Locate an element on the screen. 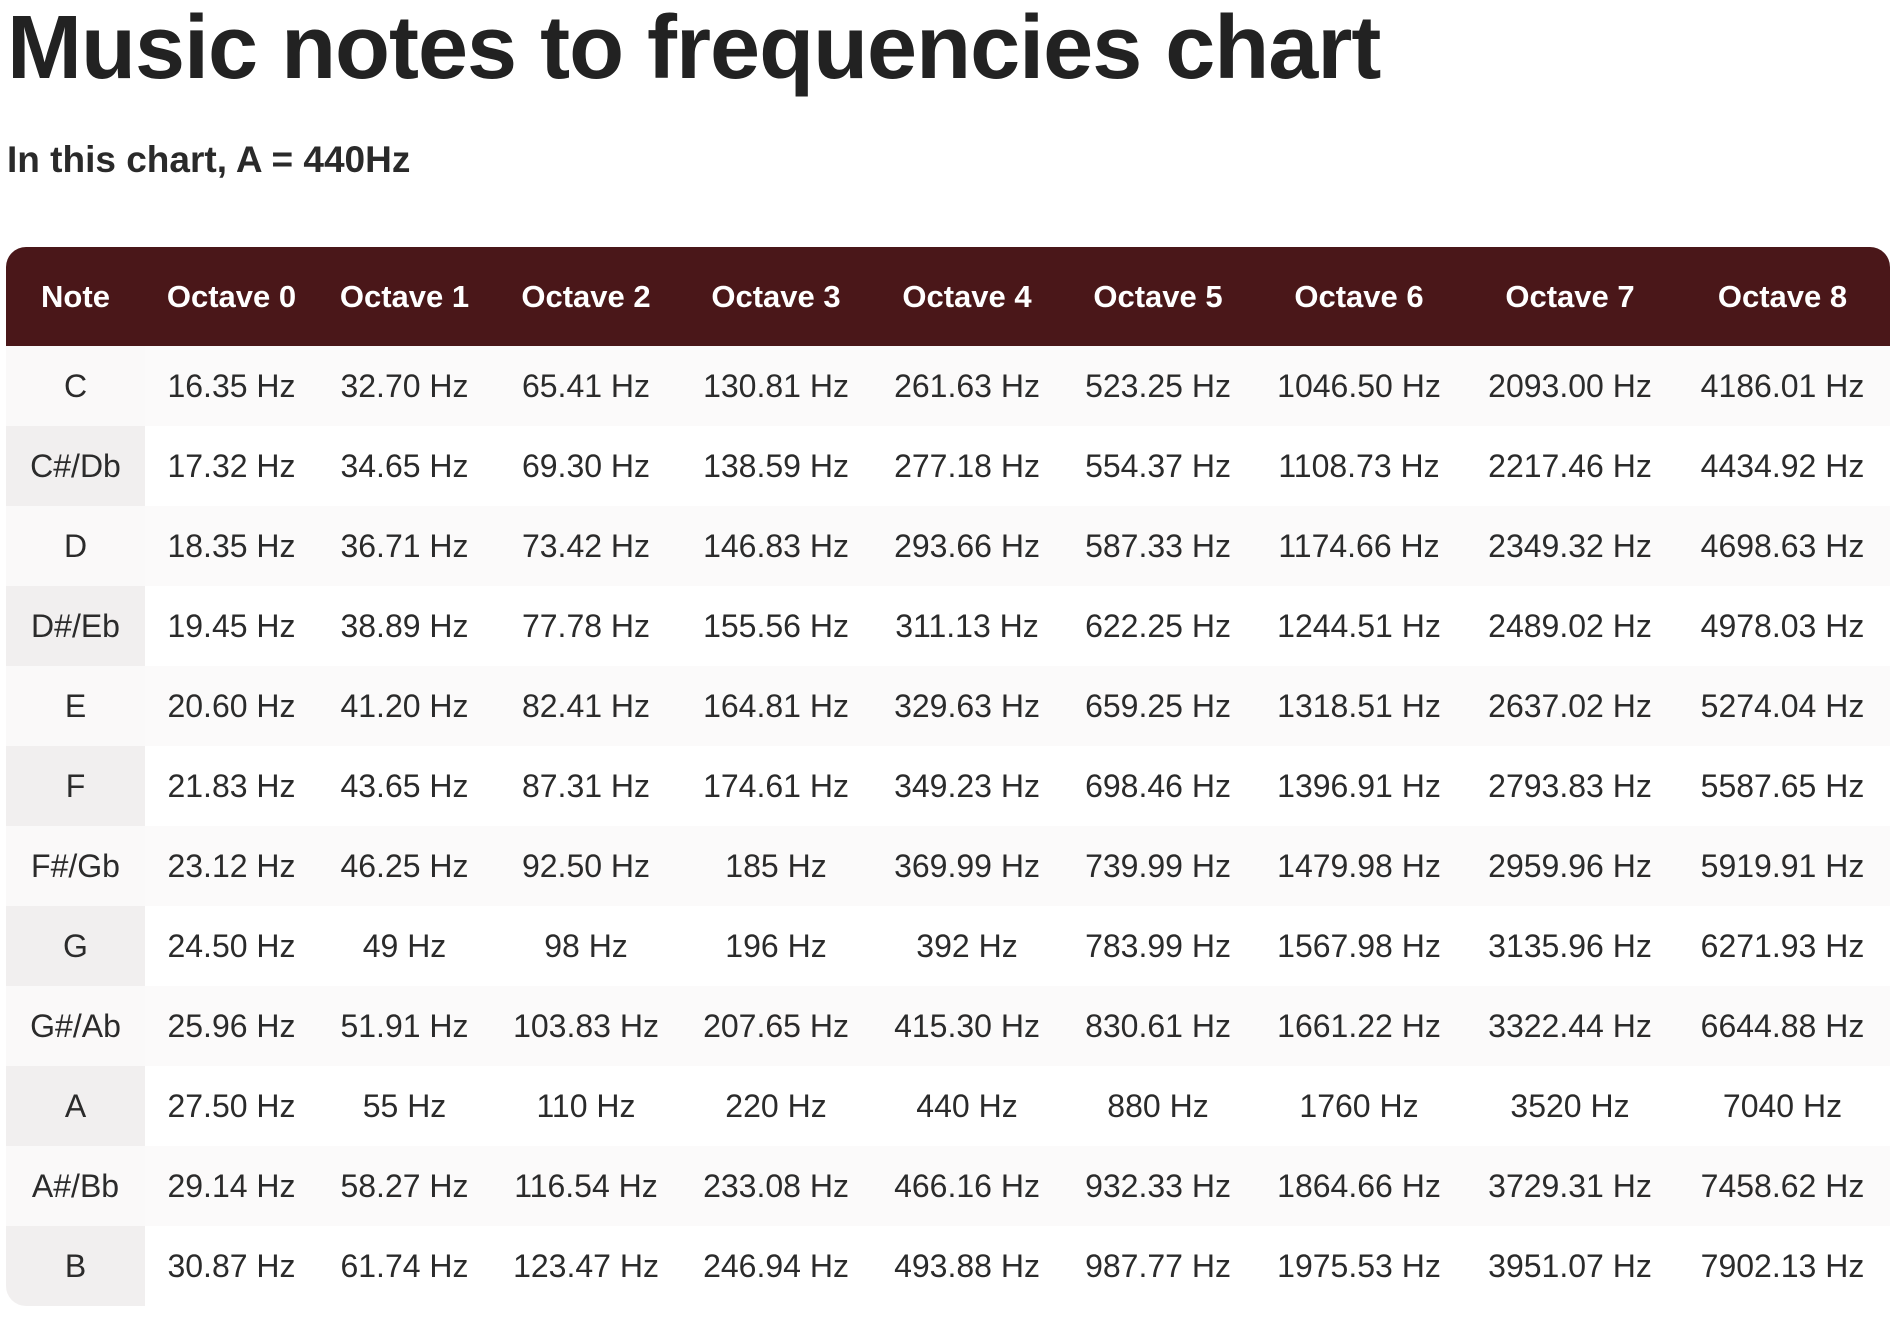 Image resolution: width=1900 pixels, height=1326 pixels. frequency-cell-octave-5: 523.25 Hz is located at coordinates (1158, 386).